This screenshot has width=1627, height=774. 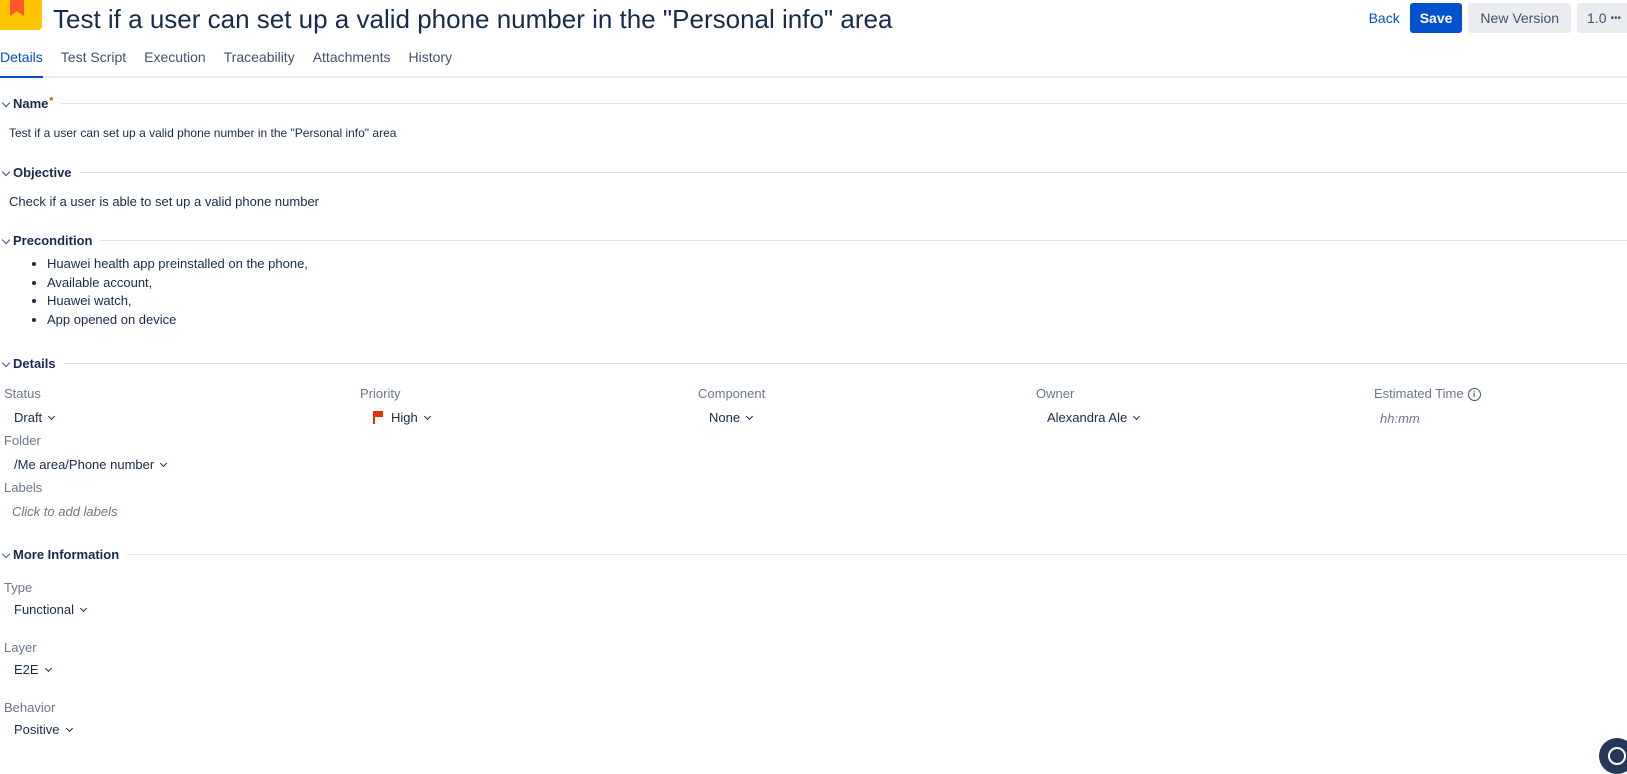 I want to click on type-select: Functional, so click(x=51, y=609).